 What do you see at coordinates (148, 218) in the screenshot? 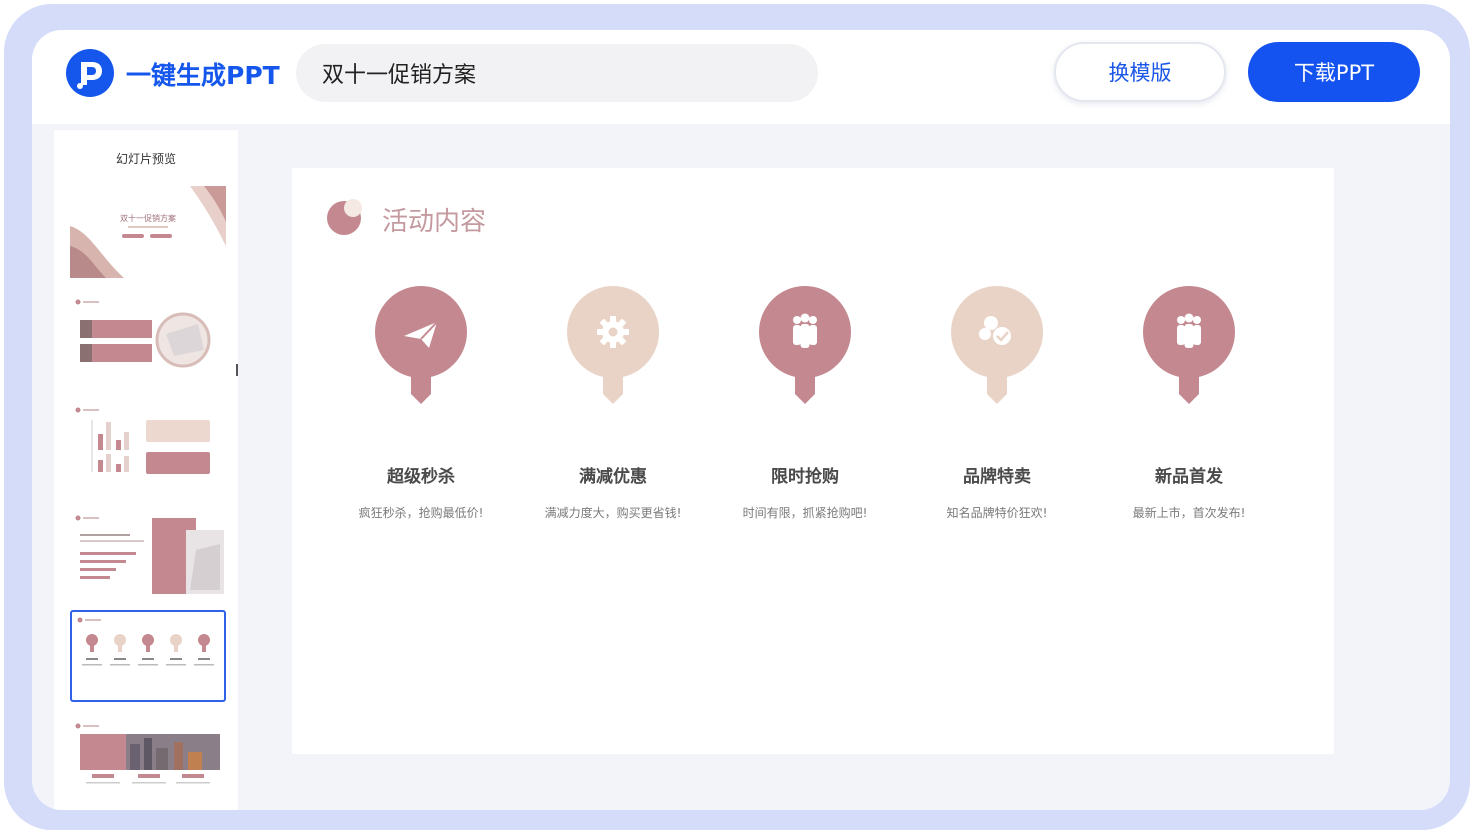
I see `thumbnail-cover-title: 双十一促销方案` at bounding box center [148, 218].